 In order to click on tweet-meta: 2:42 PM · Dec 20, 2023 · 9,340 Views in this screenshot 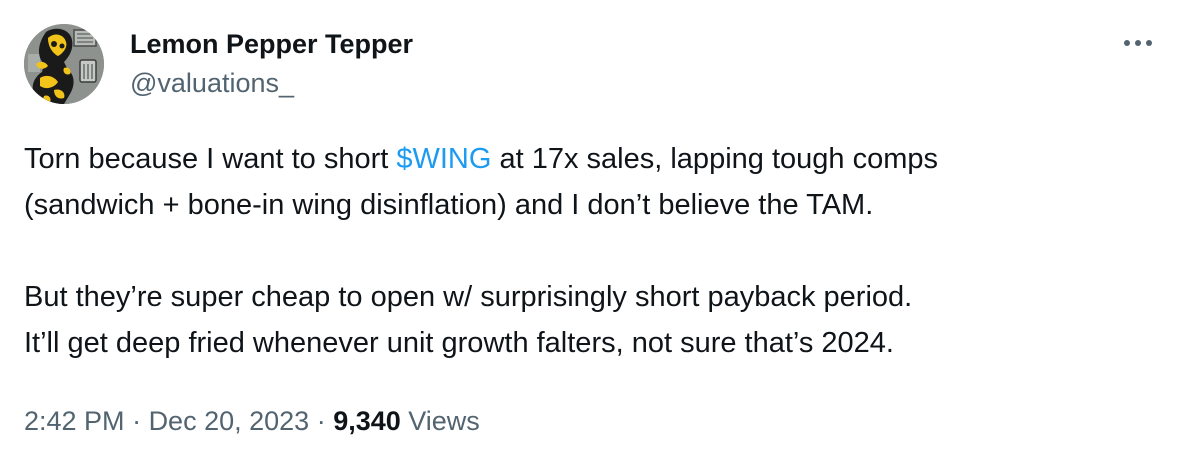, I will do `click(252, 421)`.